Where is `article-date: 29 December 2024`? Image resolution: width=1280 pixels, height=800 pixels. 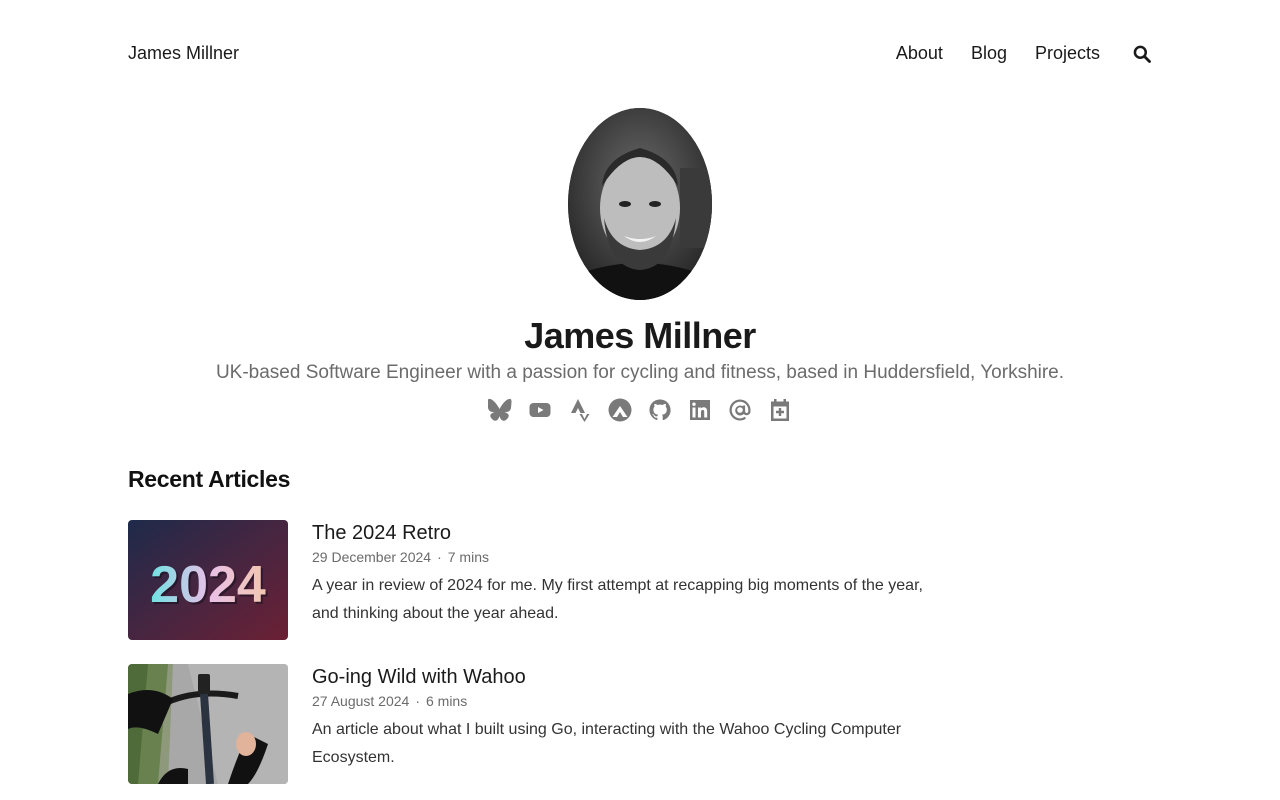
article-date: 29 December 2024 is located at coordinates (372, 557).